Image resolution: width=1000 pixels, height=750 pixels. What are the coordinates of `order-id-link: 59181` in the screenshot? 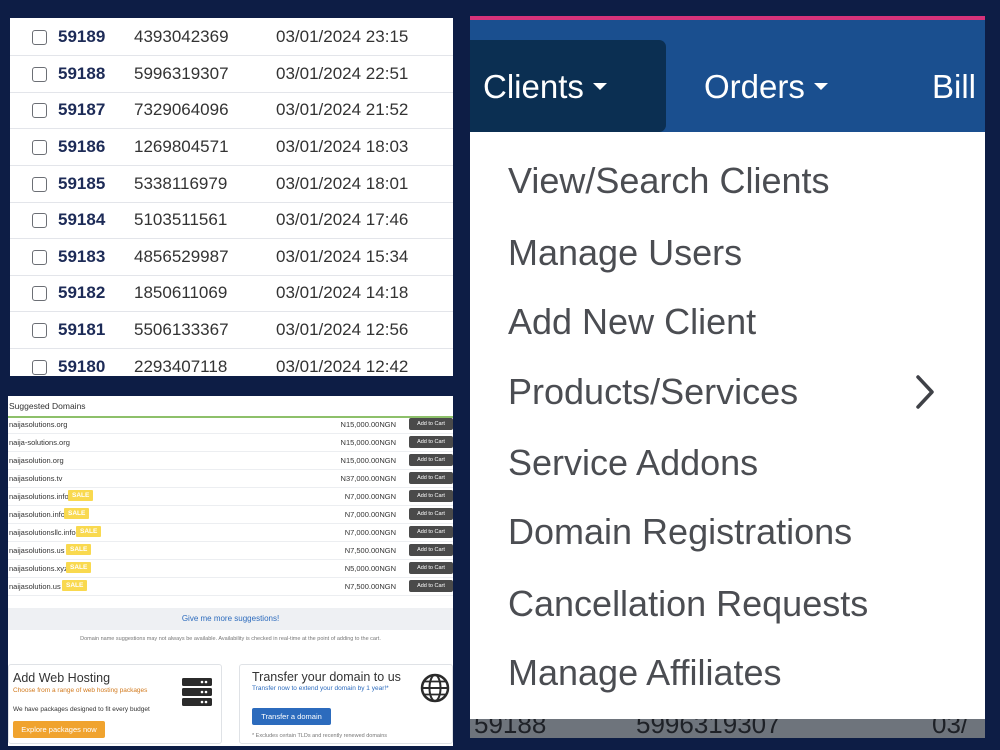 It's located at (81, 330).